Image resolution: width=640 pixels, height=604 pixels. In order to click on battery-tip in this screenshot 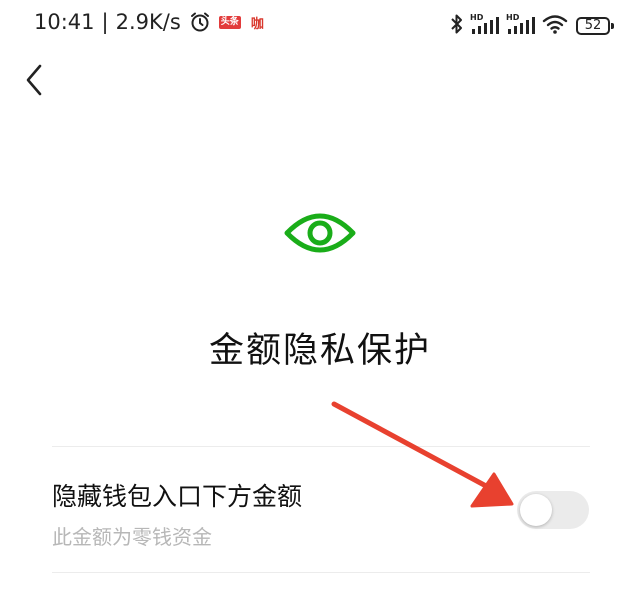, I will do `click(612, 26)`.